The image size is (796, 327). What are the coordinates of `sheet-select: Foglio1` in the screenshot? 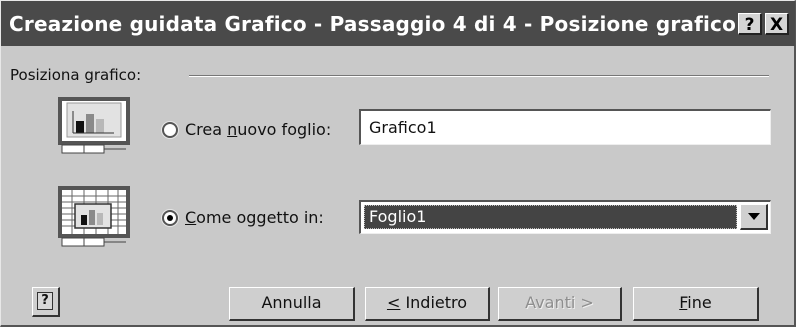 It's located at (565, 217).